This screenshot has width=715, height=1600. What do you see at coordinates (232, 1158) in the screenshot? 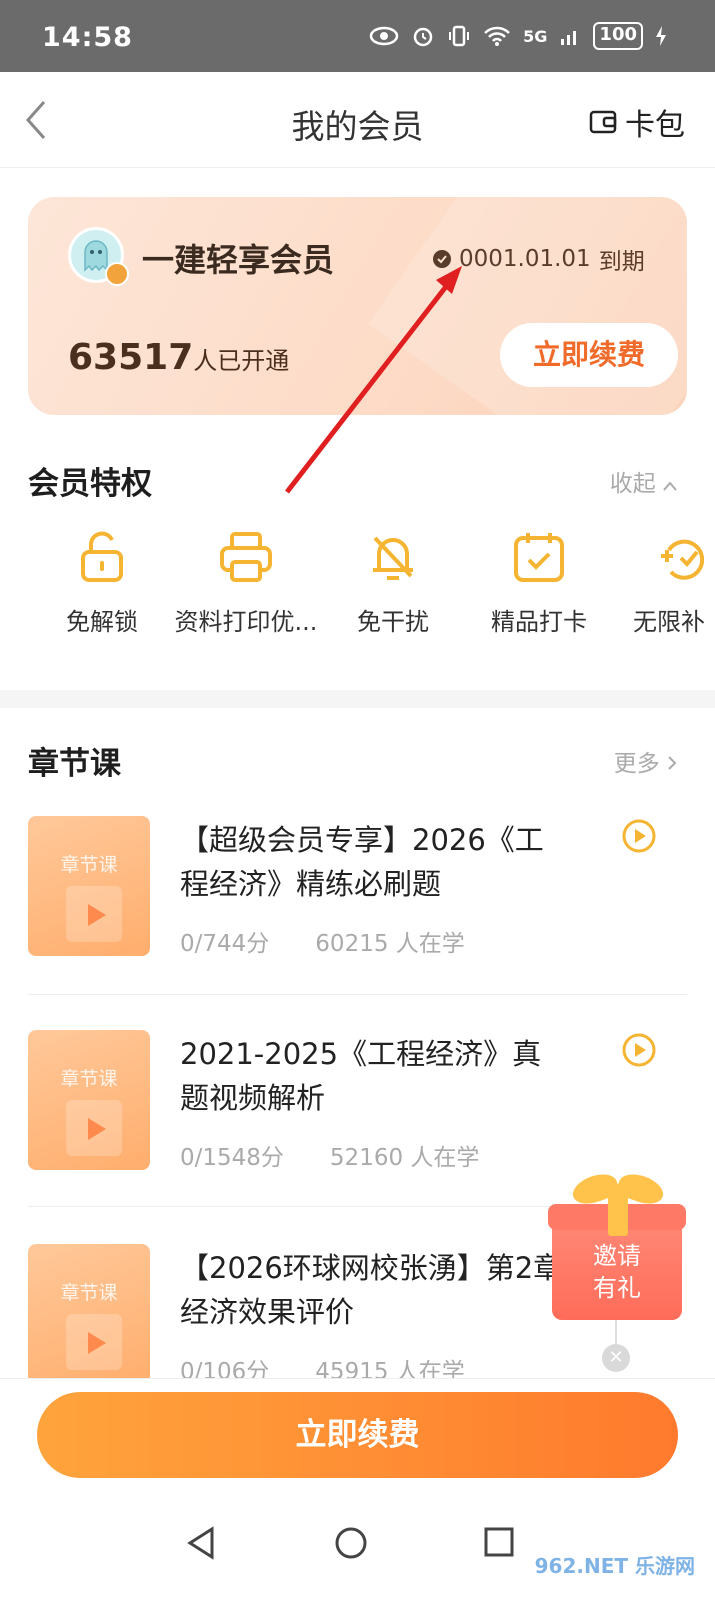
I see `course-score: 0/1548分` at bounding box center [232, 1158].